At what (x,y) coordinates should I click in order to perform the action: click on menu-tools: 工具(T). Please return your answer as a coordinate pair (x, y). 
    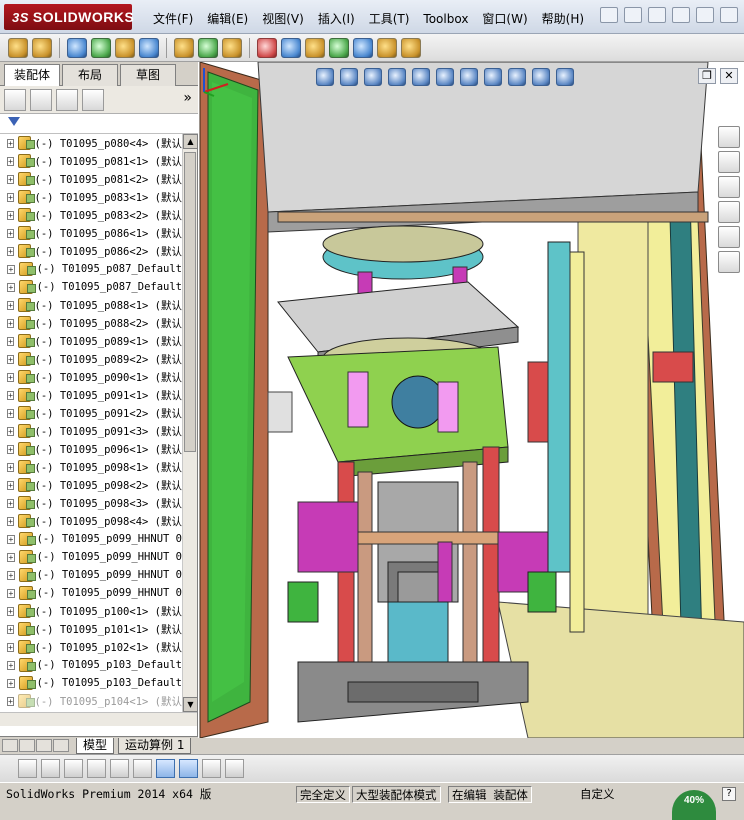
    Looking at the image, I should click on (389, 19).